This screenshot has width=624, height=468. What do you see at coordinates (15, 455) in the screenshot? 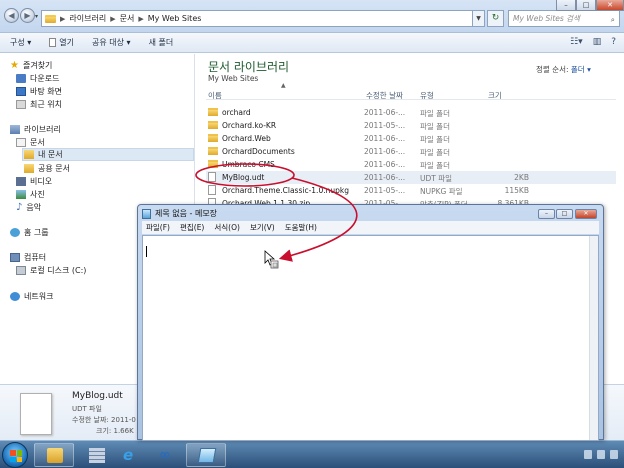
I see `start-button` at bounding box center [15, 455].